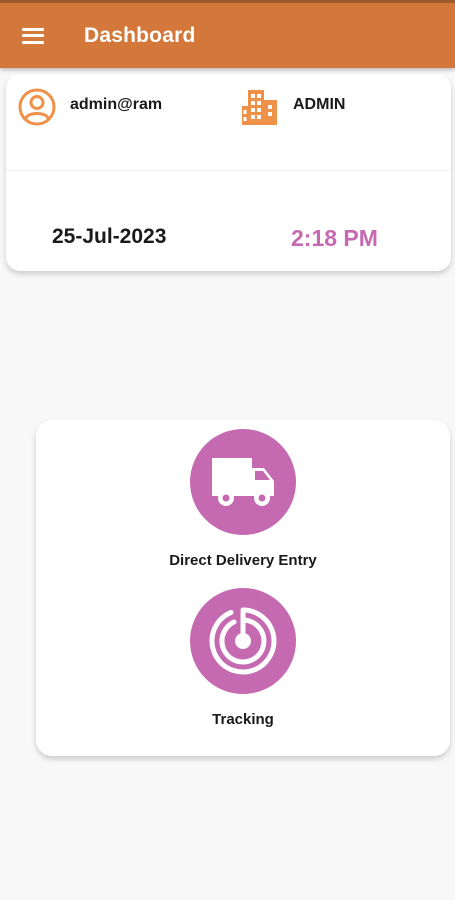 The image size is (455, 900). I want to click on time-label: 2:18 PM, so click(334, 238).